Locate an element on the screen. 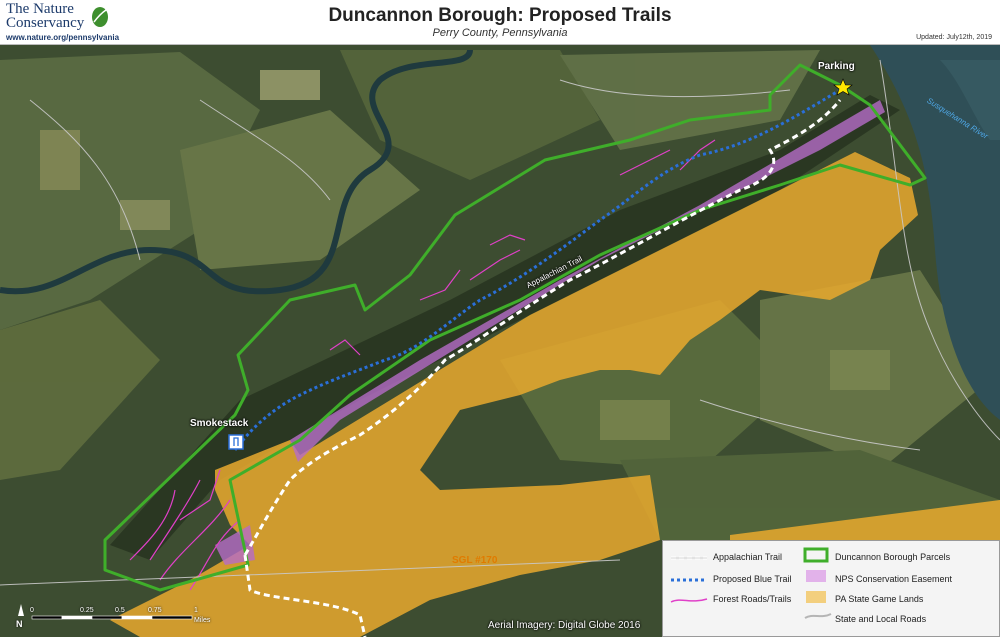 The height and width of the screenshot is (637, 1000). legend-forest-roads: Forest Roads/Trails is located at coordinates (752, 599).